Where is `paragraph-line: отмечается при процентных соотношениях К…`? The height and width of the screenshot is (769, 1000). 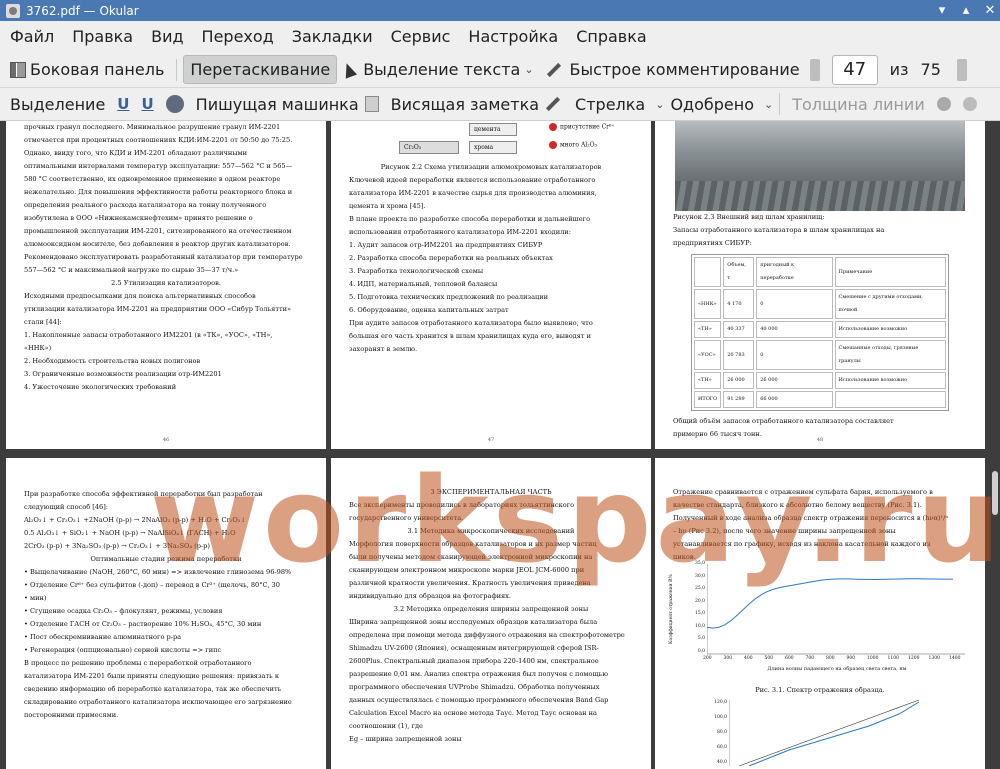 paragraph-line: отмечается при процентных соотношениях К… is located at coordinates (158, 140).